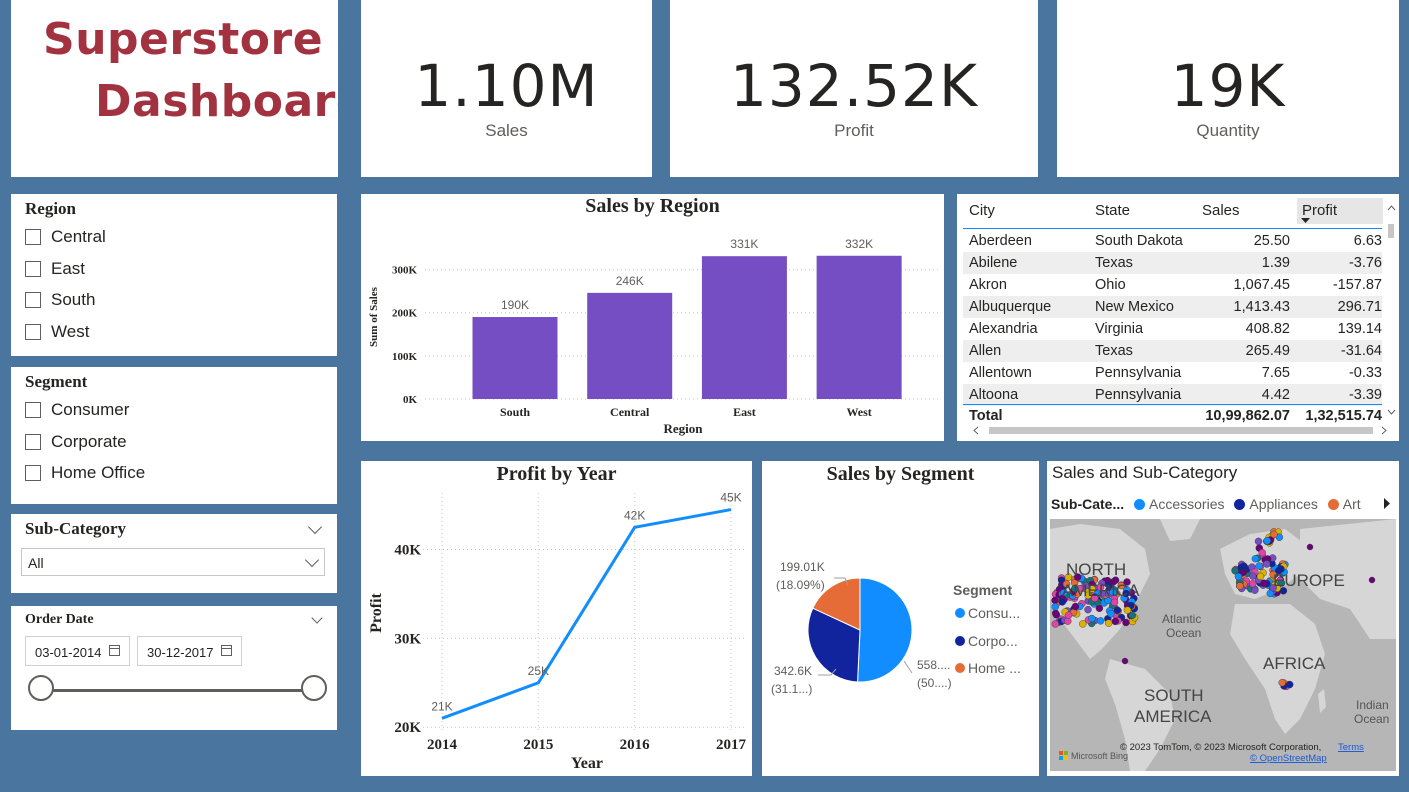 The width and height of the screenshot is (1409, 792). What do you see at coordinates (1172, 329) in the screenshot?
I see `table-row: Alexandria Virginia 408.82 139.14` at bounding box center [1172, 329].